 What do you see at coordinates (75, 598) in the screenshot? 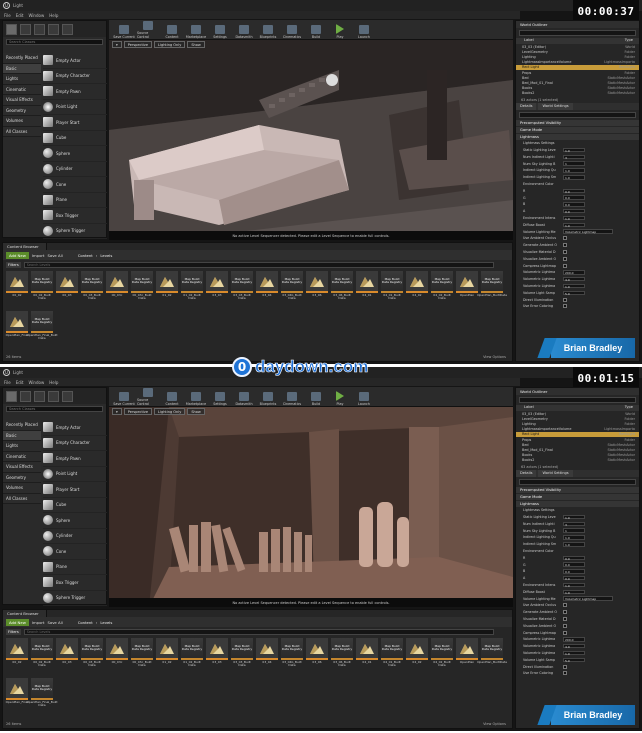
I see `place-item: Sphere Trigger` at bounding box center [75, 598].